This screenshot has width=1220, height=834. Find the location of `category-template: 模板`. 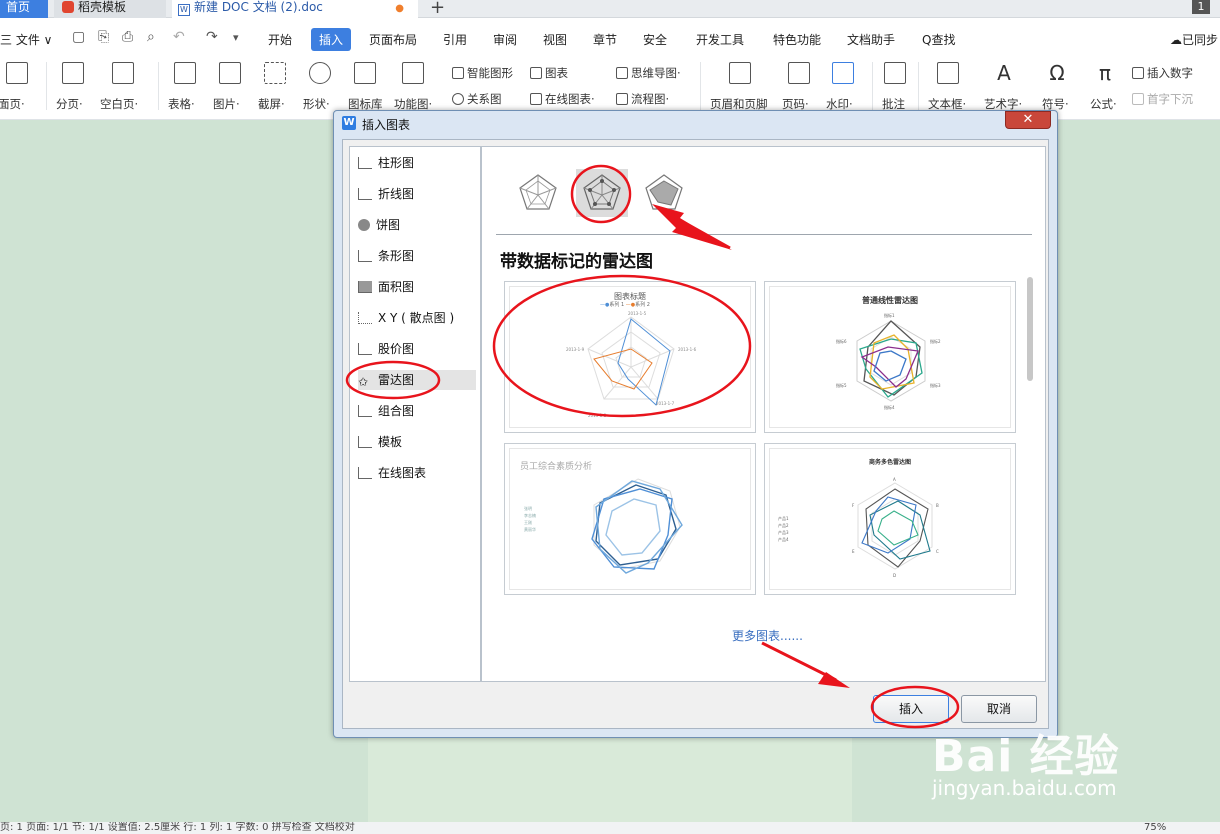

category-template: 模板 is located at coordinates (417, 442).